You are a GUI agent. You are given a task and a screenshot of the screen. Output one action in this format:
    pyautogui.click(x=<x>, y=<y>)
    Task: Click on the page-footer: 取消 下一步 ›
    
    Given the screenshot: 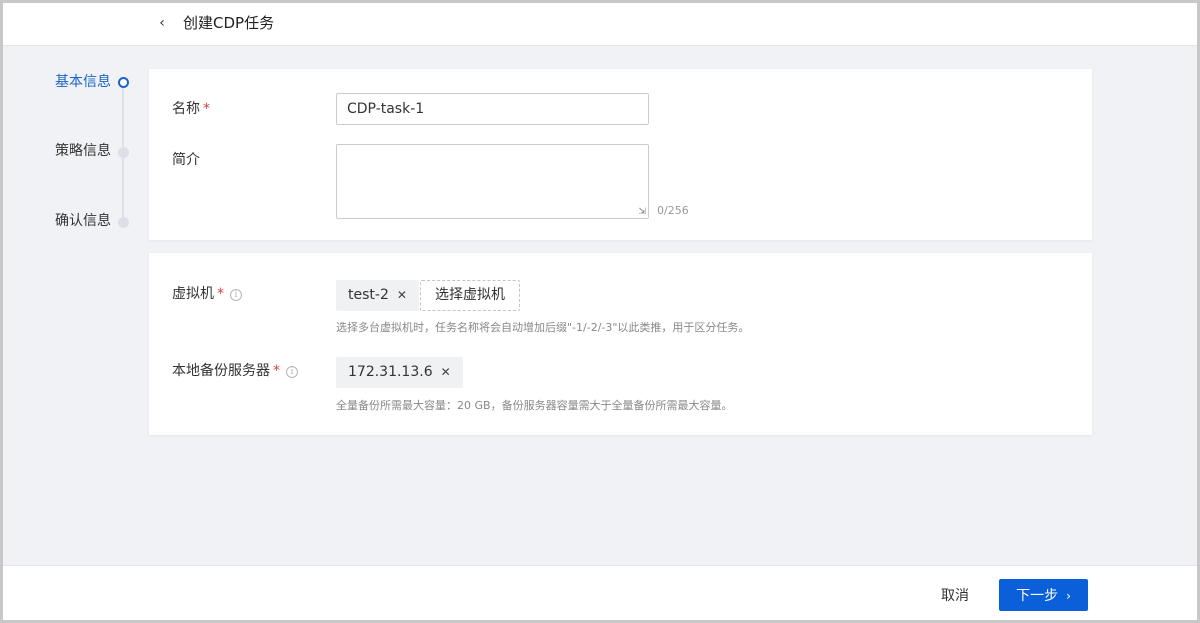 What is the action you would take?
    pyautogui.click(x=600, y=592)
    